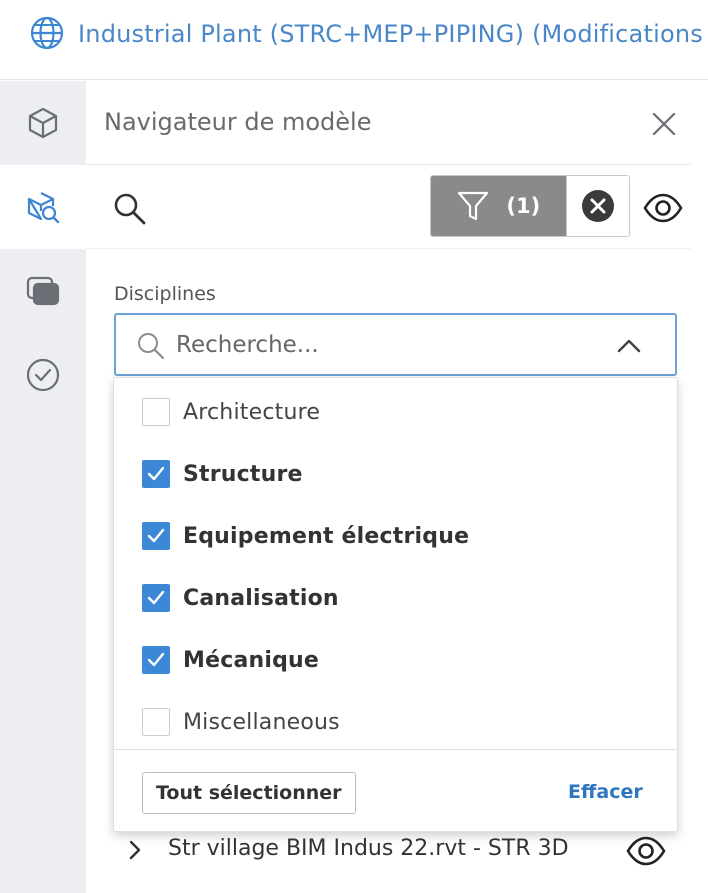 The image size is (708, 893). What do you see at coordinates (395, 660) in the screenshot?
I see `option-mecanique: Mécanique` at bounding box center [395, 660].